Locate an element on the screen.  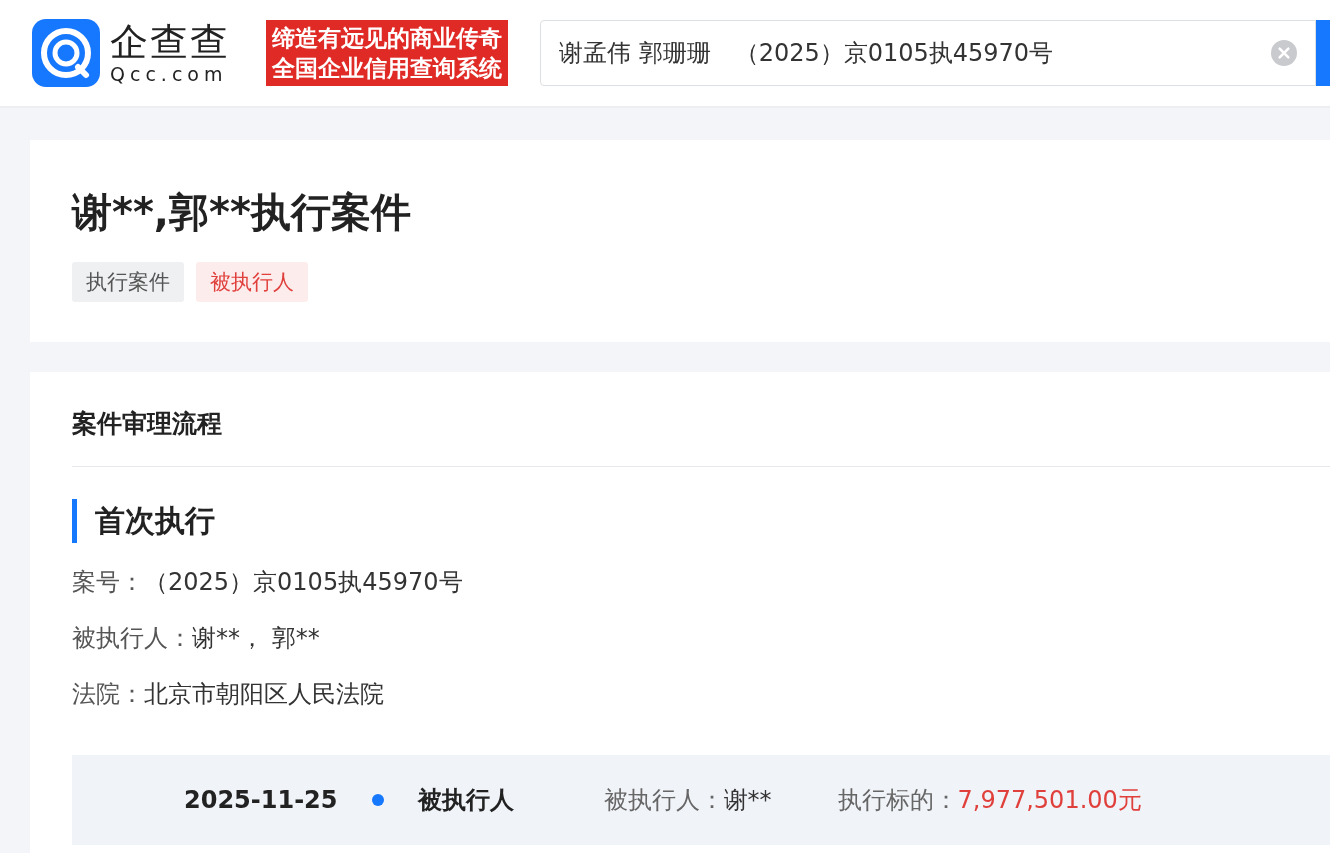
amount-label: 执行标的： is located at coordinates (897, 800).